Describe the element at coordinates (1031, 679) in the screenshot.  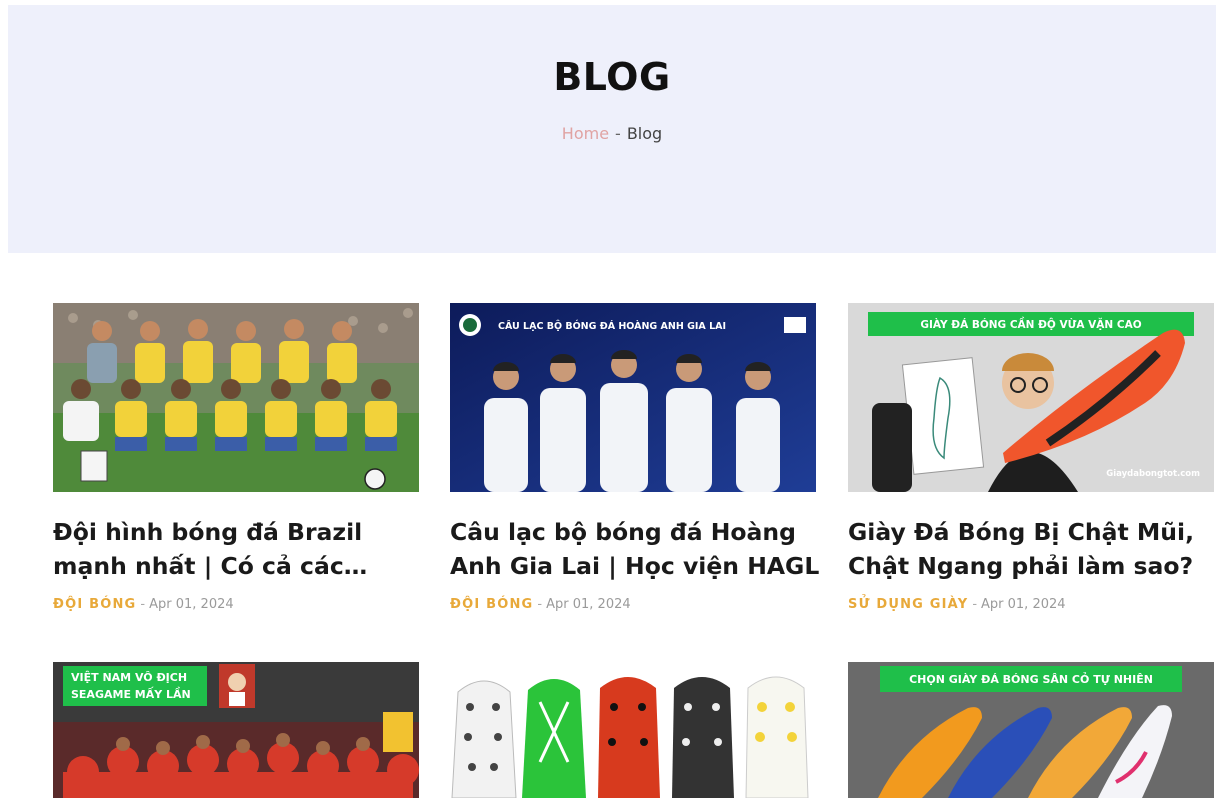
I see `natural-grass-banner-text: CHỌN GIÀY ĐÁ BÓNG SÂN CỎ TỰ NHIÊN` at that location.